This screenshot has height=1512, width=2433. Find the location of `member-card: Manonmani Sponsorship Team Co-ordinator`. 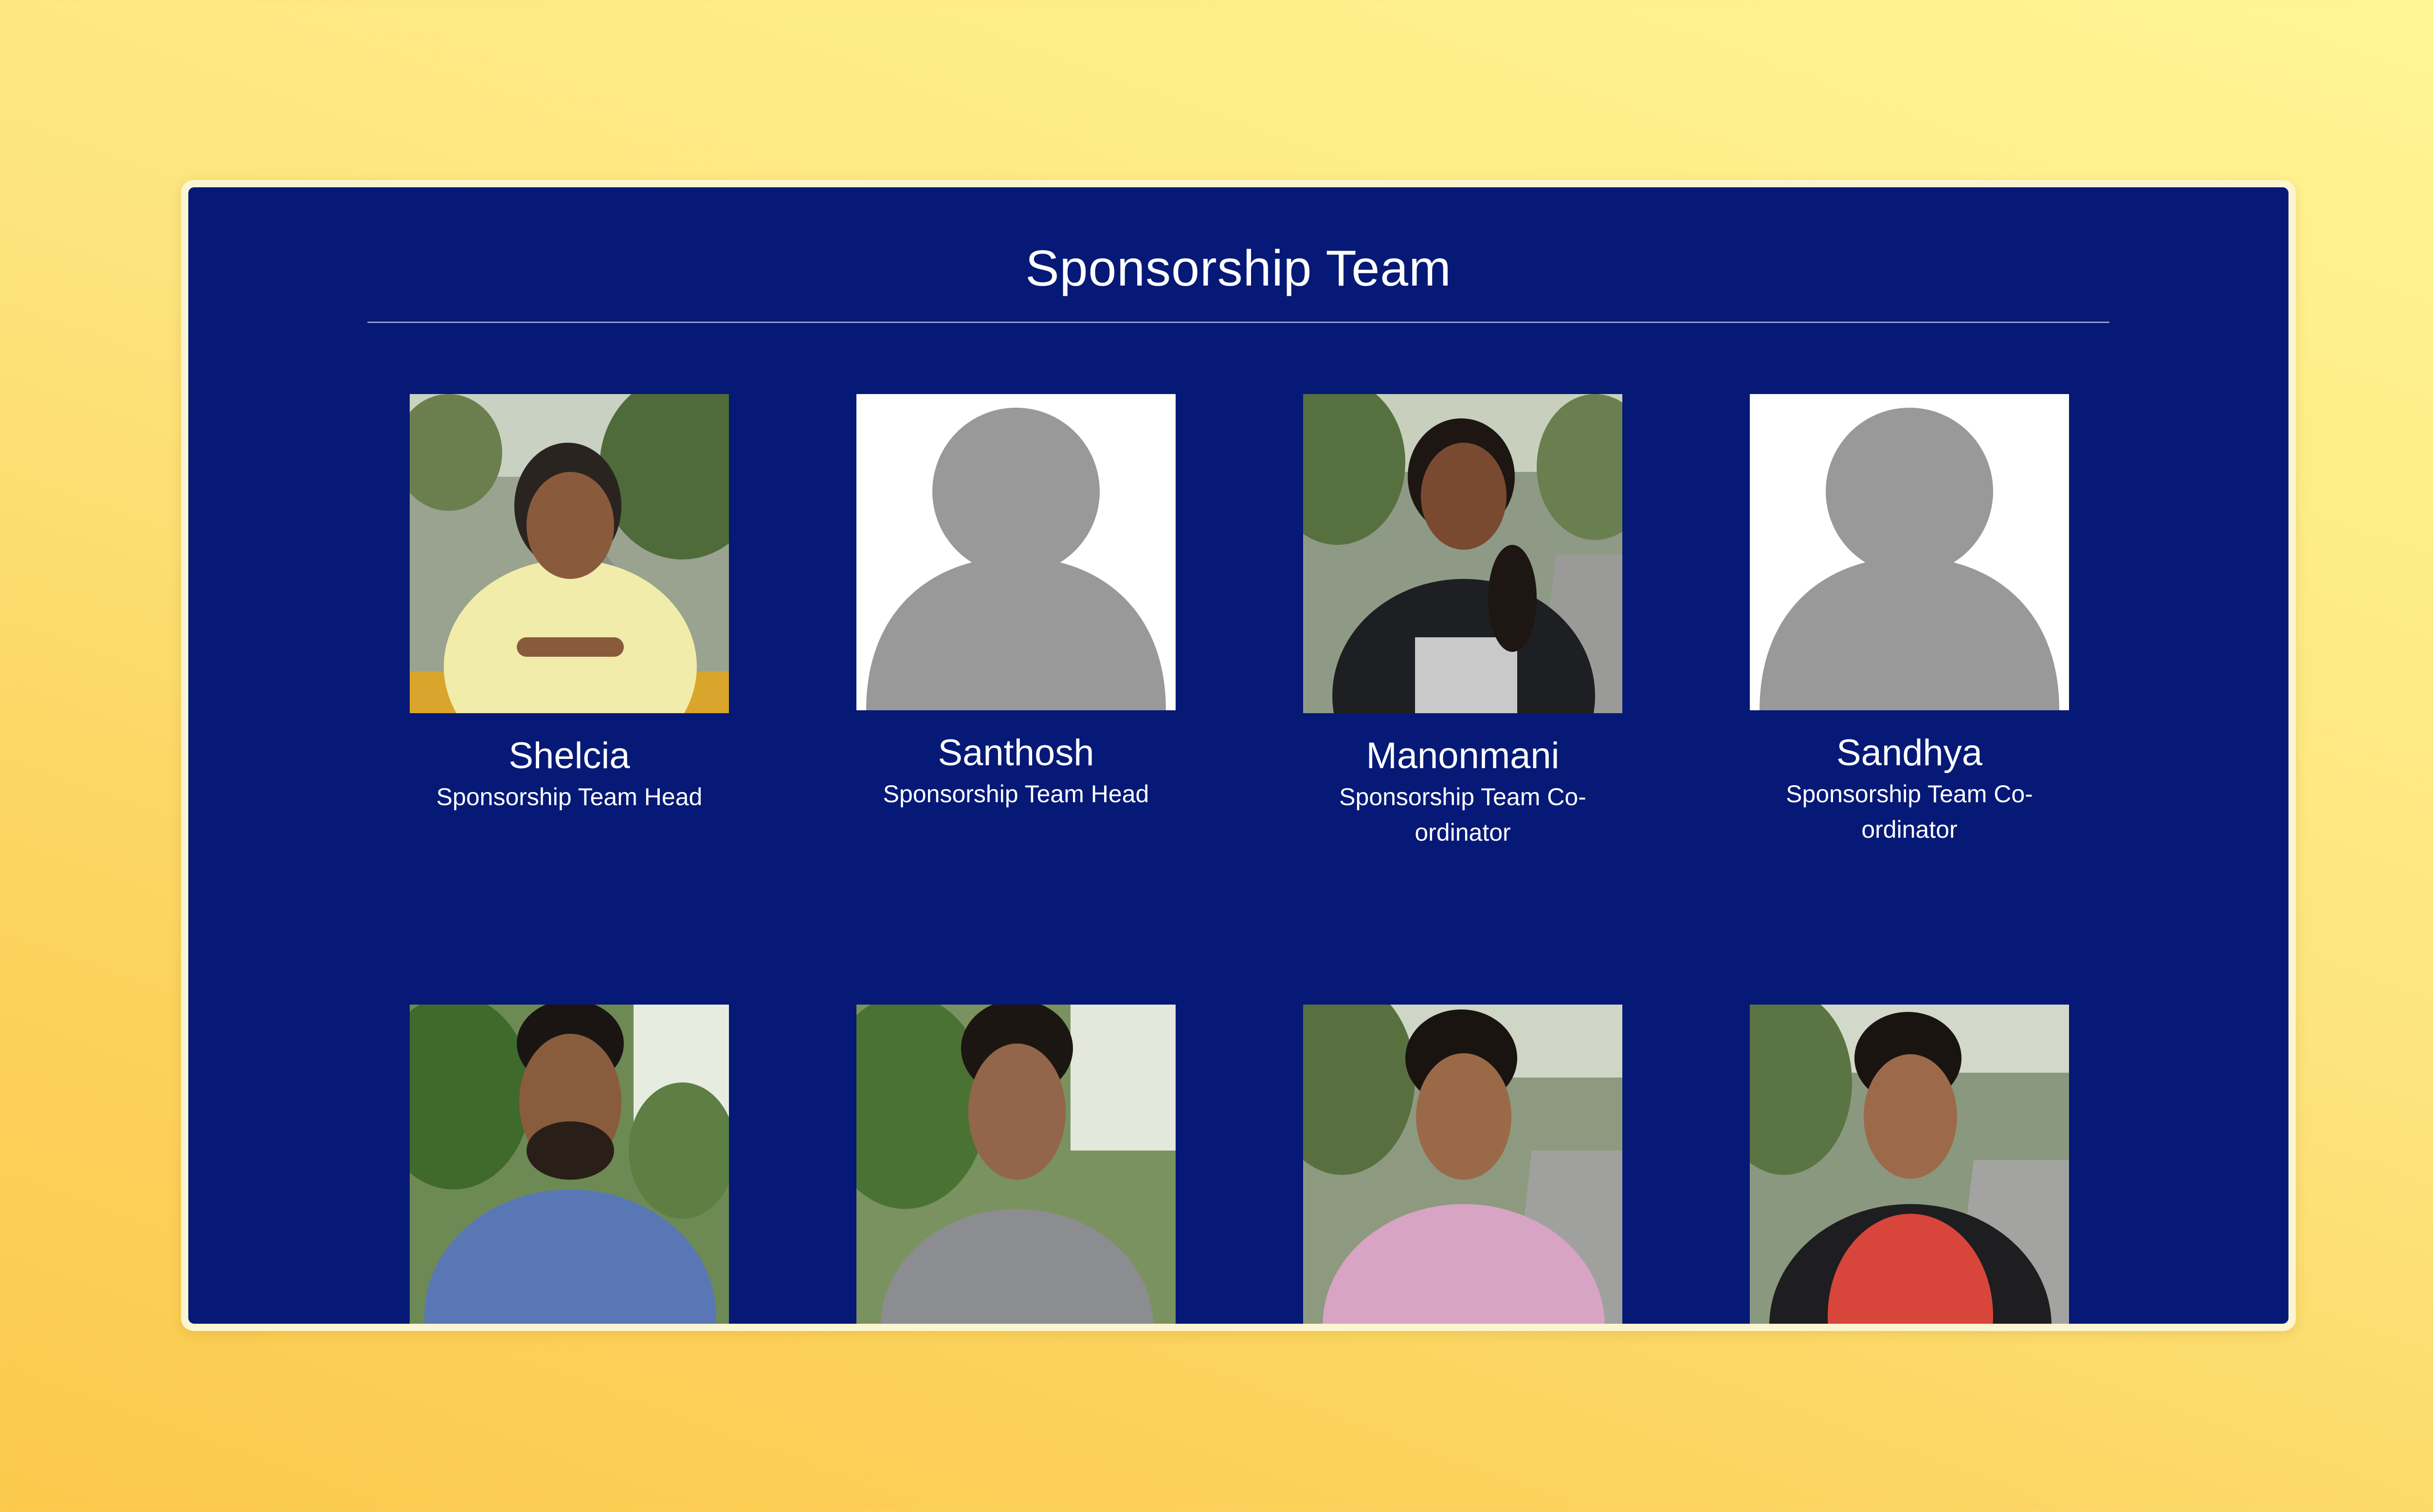

member-card: Manonmani Sponsorship Team Co-ordinator is located at coordinates (1462, 622).